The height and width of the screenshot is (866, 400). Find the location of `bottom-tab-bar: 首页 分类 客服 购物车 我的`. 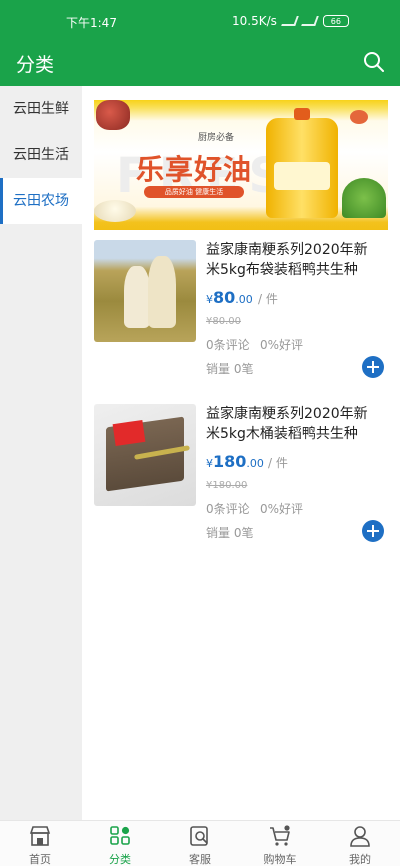

bottom-tab-bar: 首页 分类 客服 购物车 我的 is located at coordinates (200, 843).